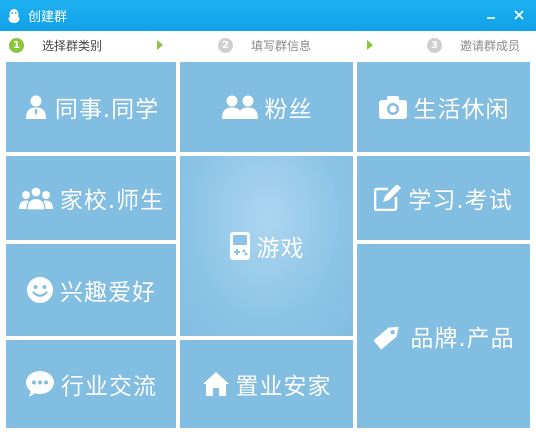  What do you see at coordinates (460, 201) in the screenshot?
I see `category-label: 学习.考试` at bounding box center [460, 201].